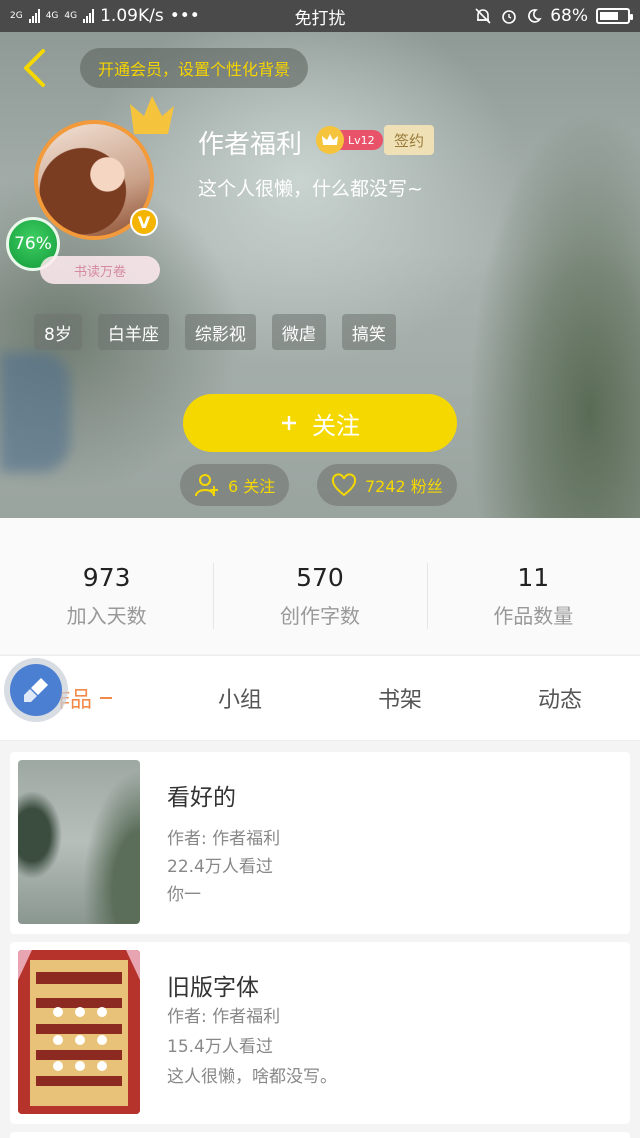  Describe the element at coordinates (533, 616) in the screenshot. I see `stat-label: 作品数量` at that location.